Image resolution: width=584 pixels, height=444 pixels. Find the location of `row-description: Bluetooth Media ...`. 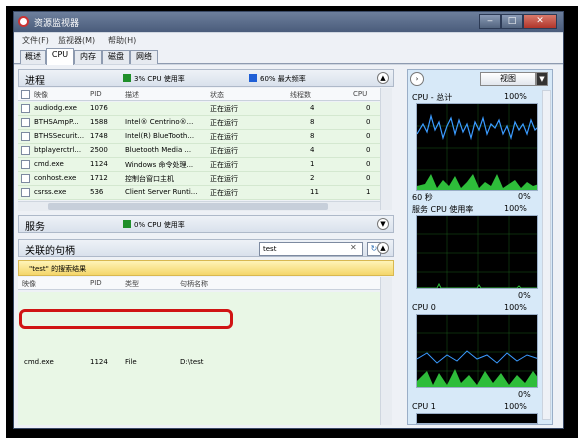

row-description: Bluetooth Media ... is located at coordinates (158, 150).